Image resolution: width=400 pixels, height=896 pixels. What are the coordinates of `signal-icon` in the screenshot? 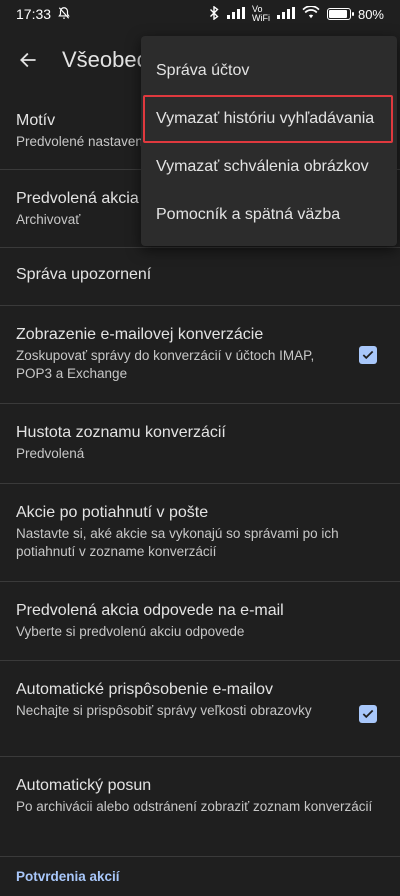 It's located at (235, 14).